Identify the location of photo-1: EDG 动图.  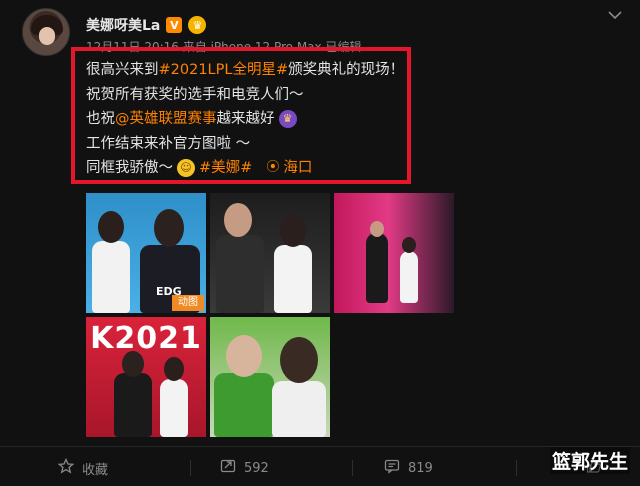
(146, 253).